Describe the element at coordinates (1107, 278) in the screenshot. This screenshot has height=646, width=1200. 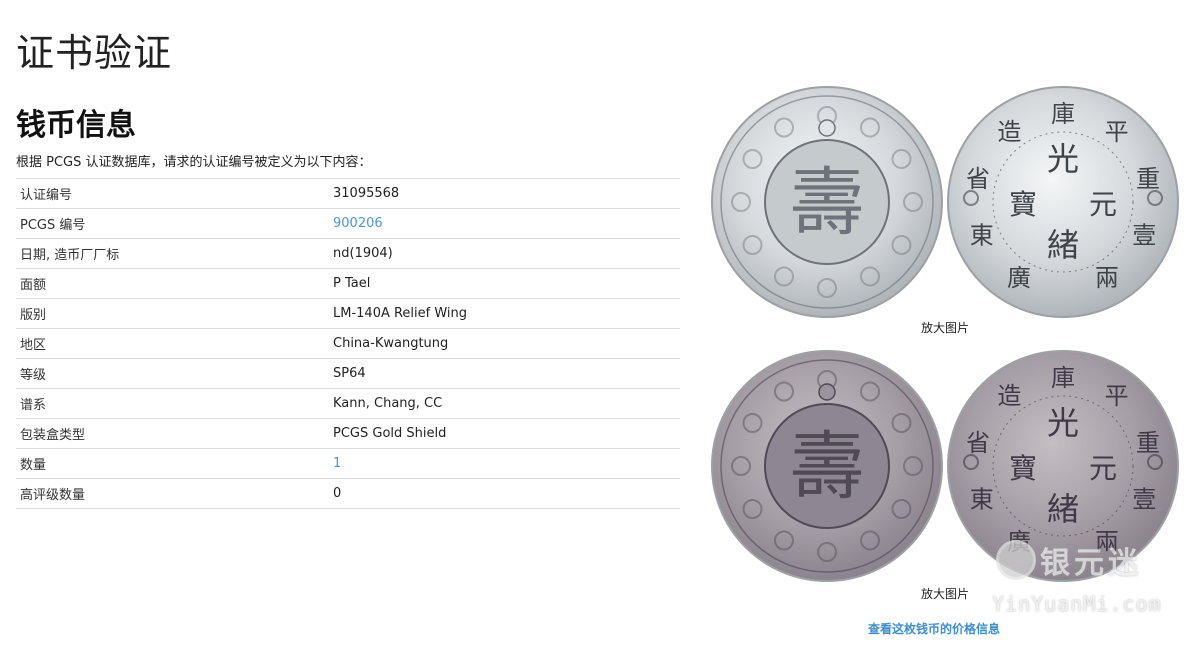
I see `reverse-outer-char: 兩` at that location.